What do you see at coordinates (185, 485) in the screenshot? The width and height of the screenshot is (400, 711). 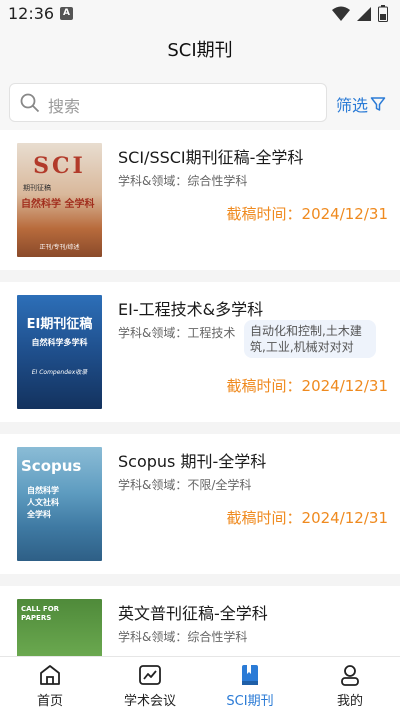 I see `journal-field: 学科&领域：不限/全学科` at bounding box center [185, 485].